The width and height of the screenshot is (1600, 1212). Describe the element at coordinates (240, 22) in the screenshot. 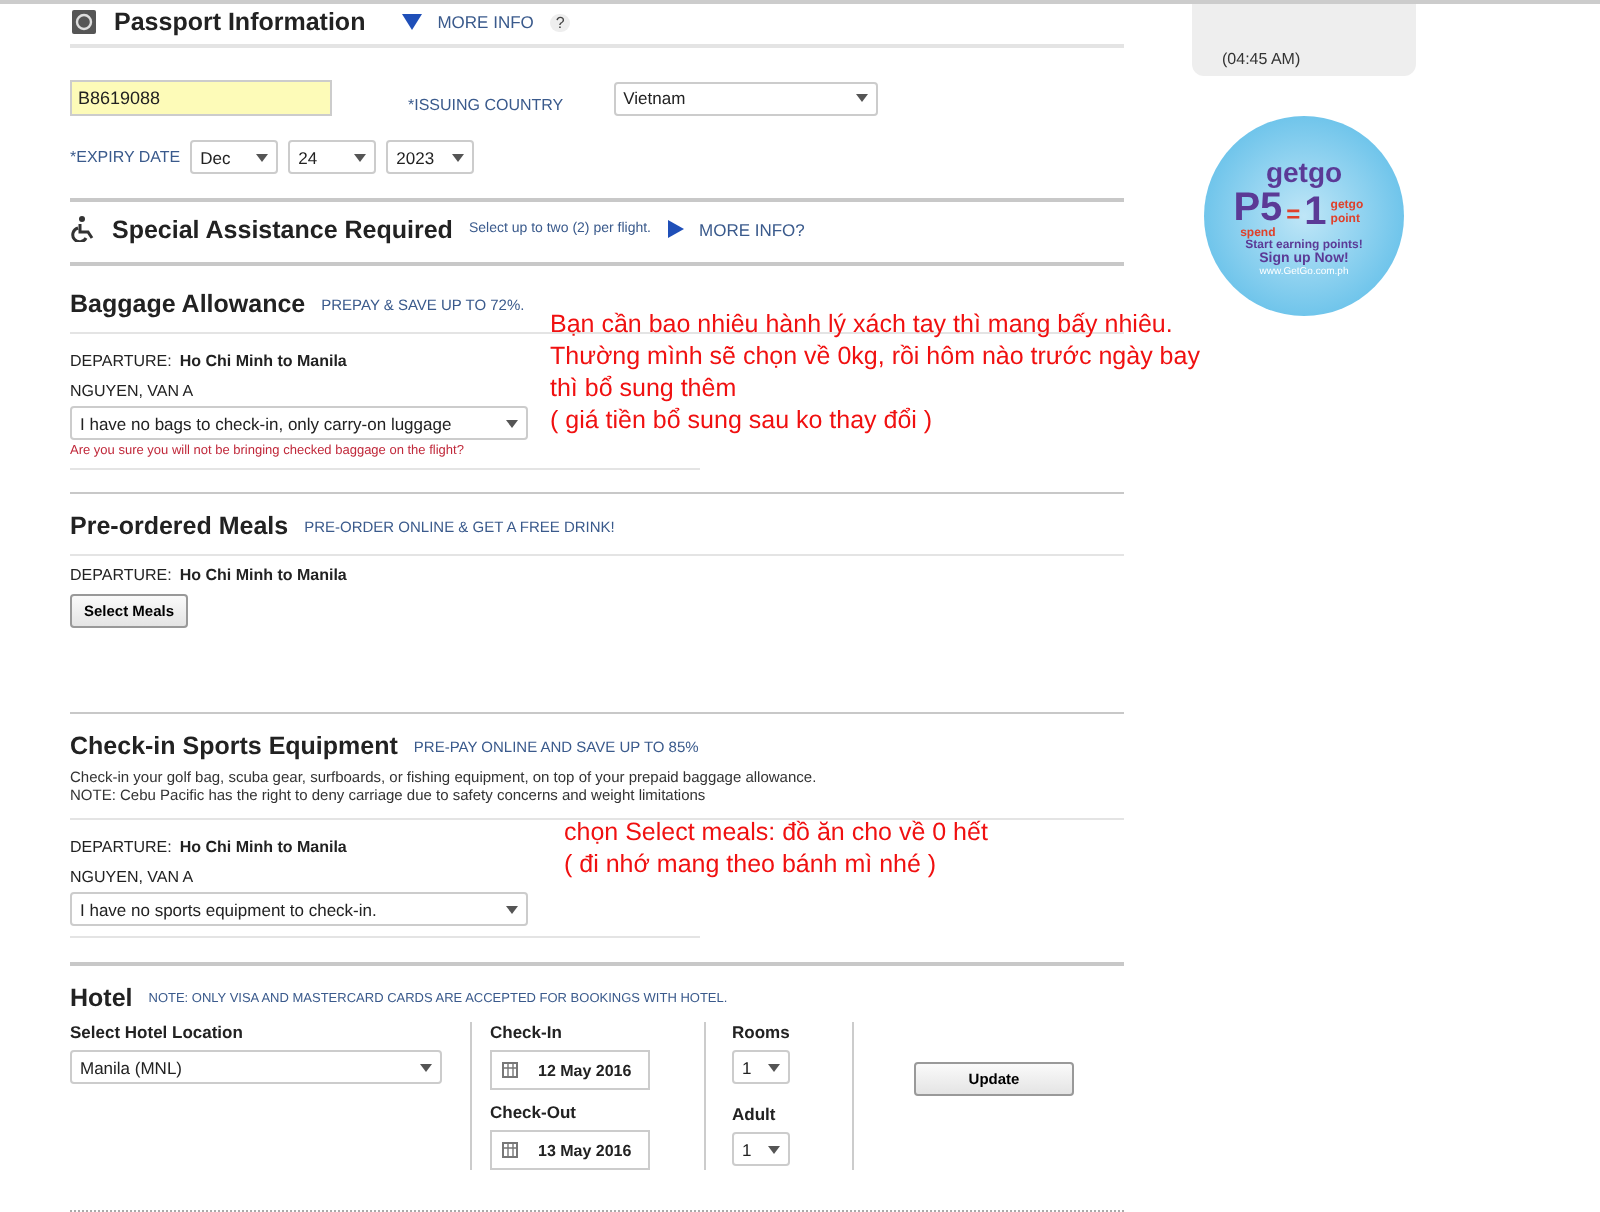

I see `section-title: Passport Information` at that location.